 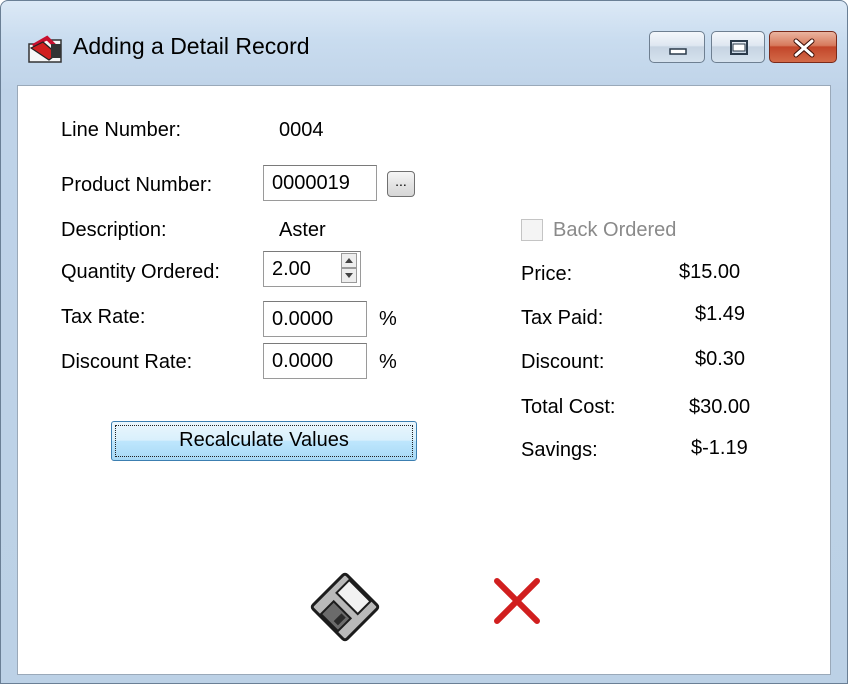 What do you see at coordinates (720, 314) in the screenshot?
I see `tax-paid-value: $1.49` at bounding box center [720, 314].